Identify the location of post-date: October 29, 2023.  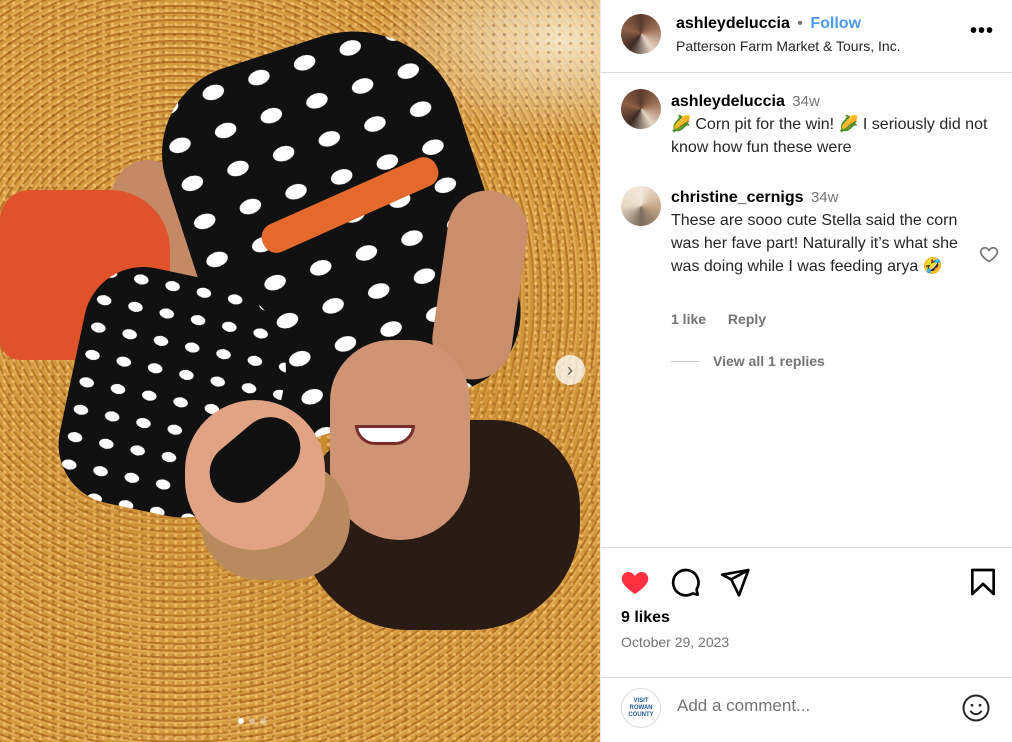
(675, 642).